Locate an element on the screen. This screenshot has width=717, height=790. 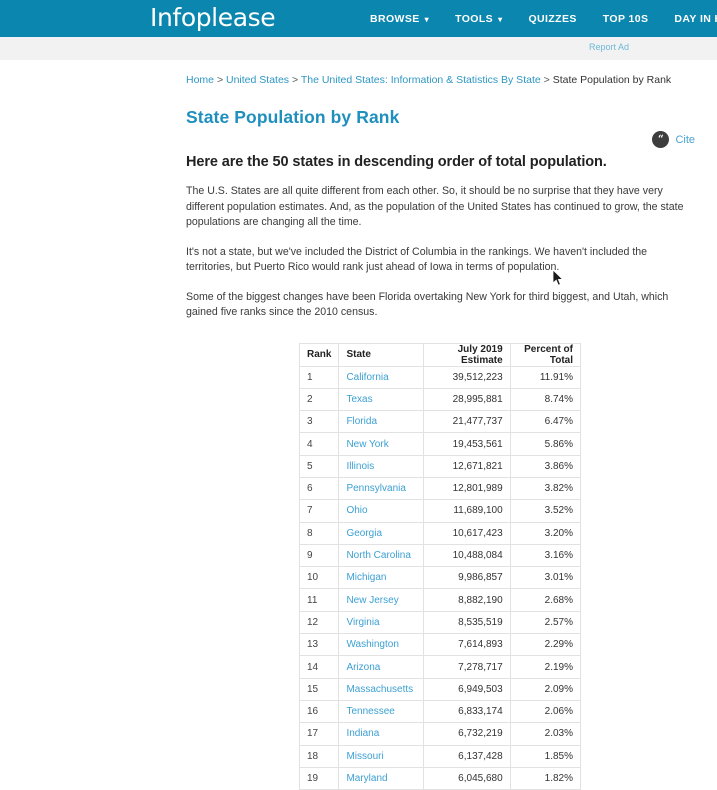
breadcrumb-current: State Population by Rank is located at coordinates (612, 80).